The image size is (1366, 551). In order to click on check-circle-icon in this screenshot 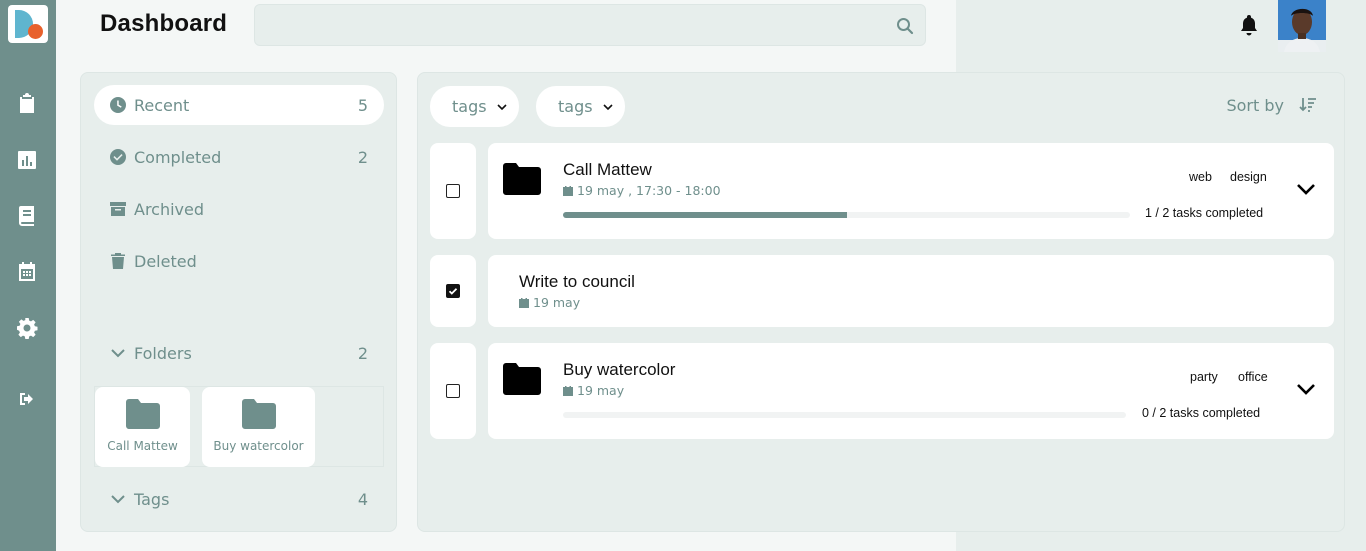, I will do `click(118, 157)`.